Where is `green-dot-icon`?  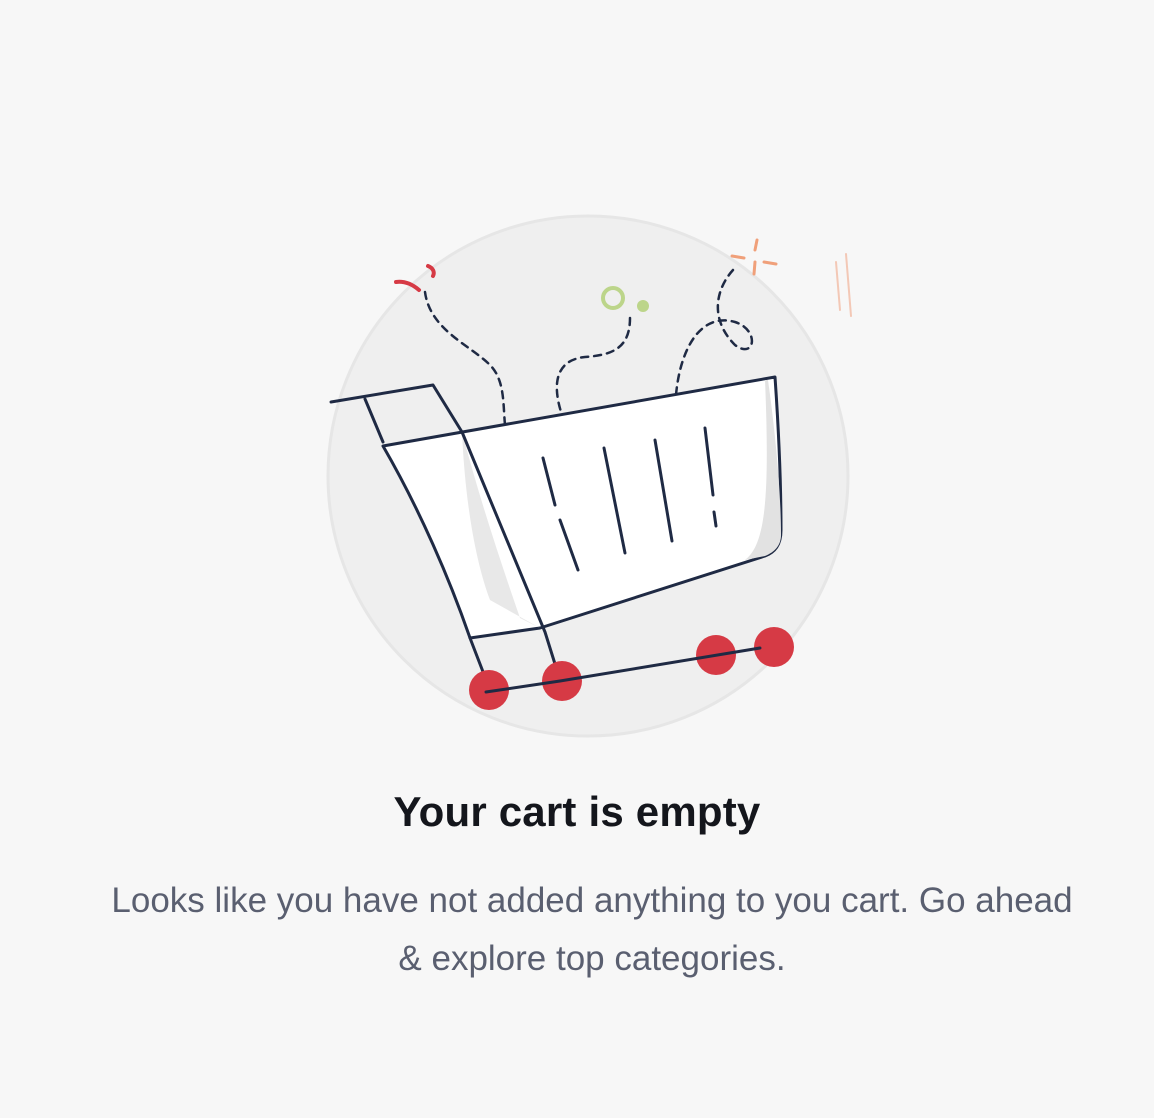 green-dot-icon is located at coordinates (643, 306).